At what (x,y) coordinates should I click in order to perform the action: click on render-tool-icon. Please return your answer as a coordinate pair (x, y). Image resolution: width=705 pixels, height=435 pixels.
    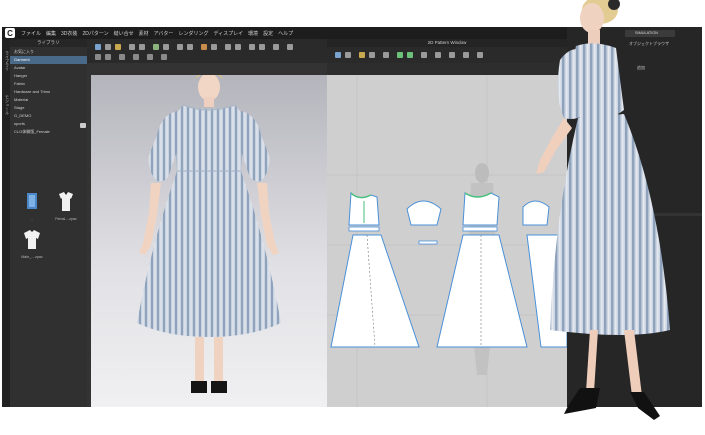
    Looking at the image, I should click on (136, 57).